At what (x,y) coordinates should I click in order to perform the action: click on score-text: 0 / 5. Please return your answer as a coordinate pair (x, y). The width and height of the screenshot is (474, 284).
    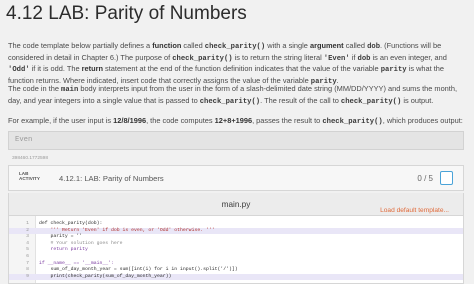
    Looking at the image, I should click on (425, 178).